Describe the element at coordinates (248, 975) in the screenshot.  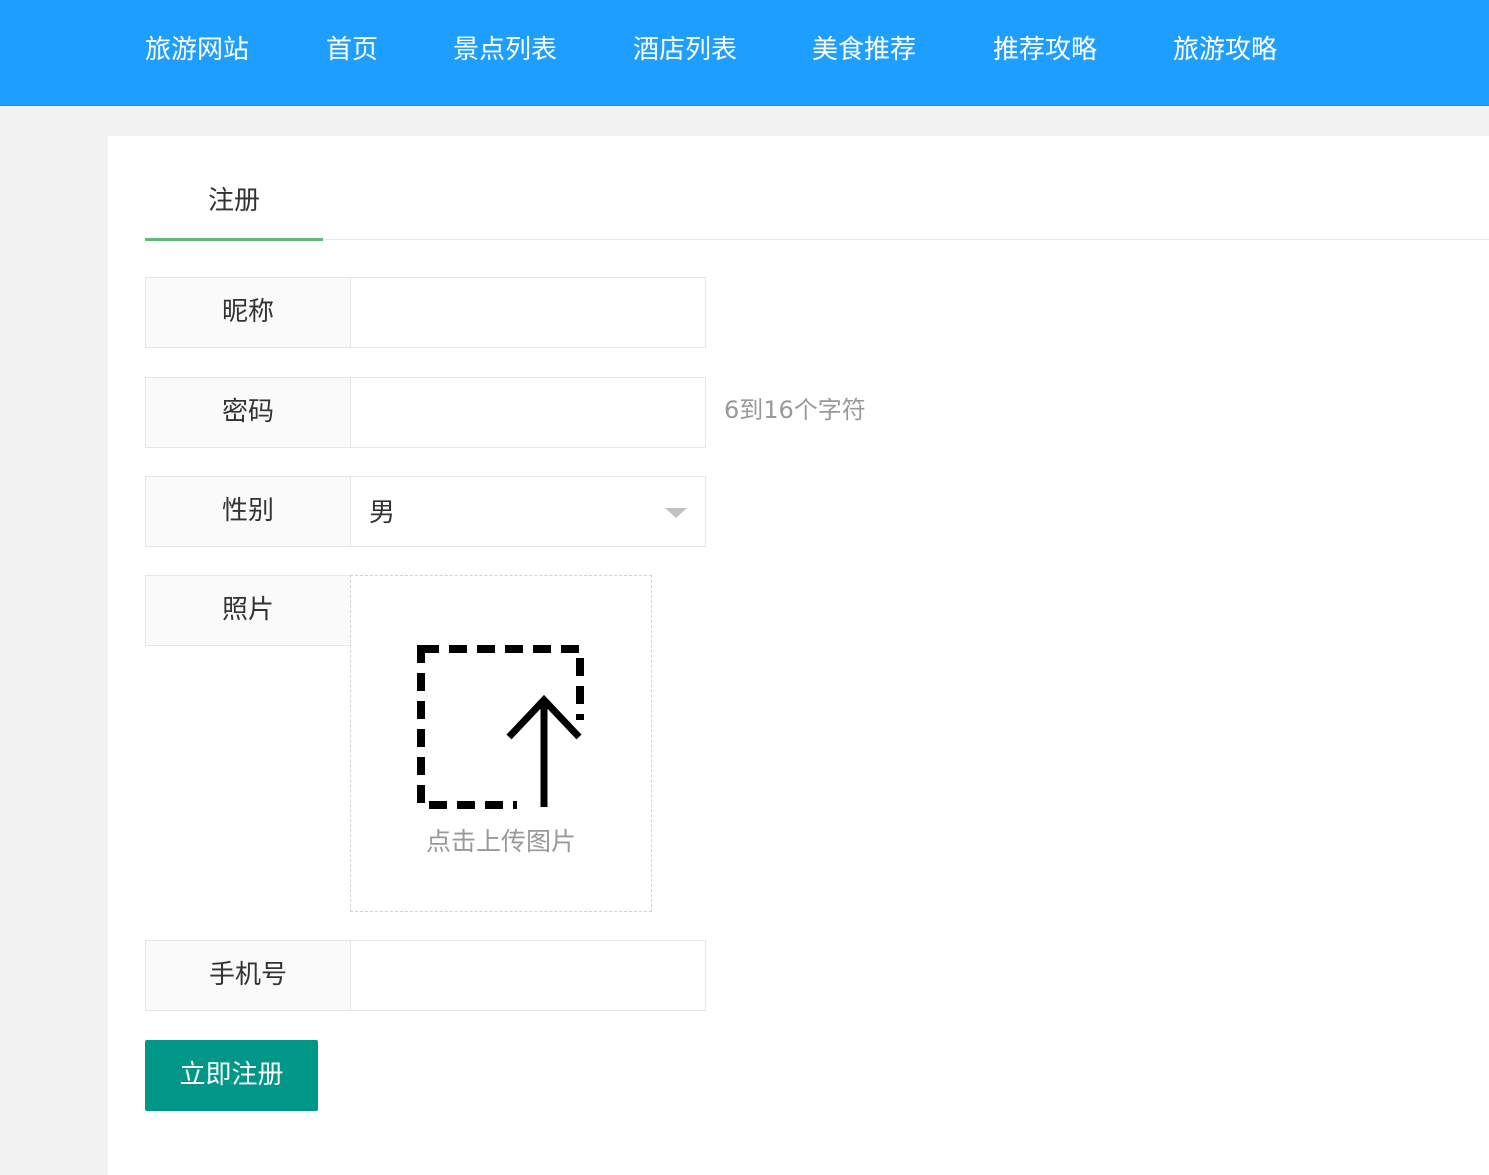
I see `phone-label: 手机号` at that location.